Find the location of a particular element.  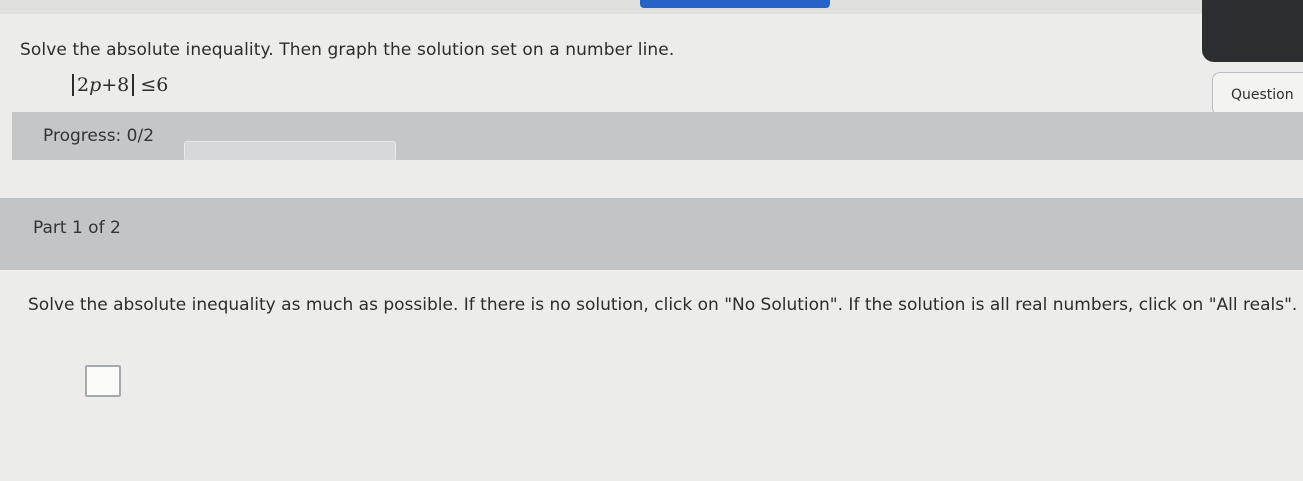

abs-variable: p is located at coordinates (95, 85).